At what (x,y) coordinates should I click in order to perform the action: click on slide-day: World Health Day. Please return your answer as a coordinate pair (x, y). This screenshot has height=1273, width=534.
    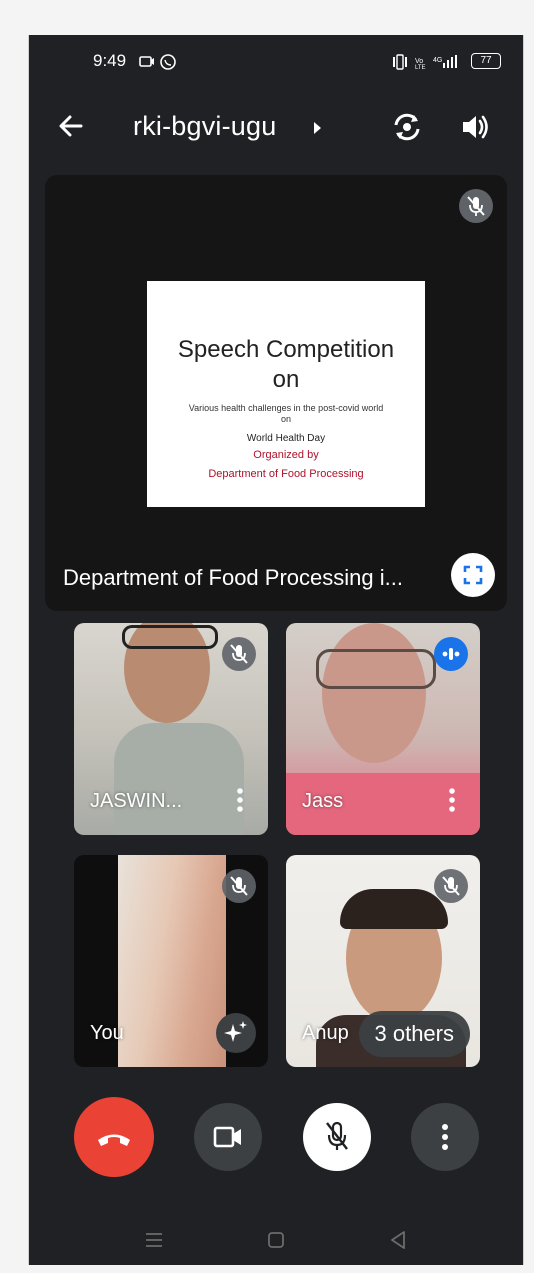
    Looking at the image, I should click on (286, 438).